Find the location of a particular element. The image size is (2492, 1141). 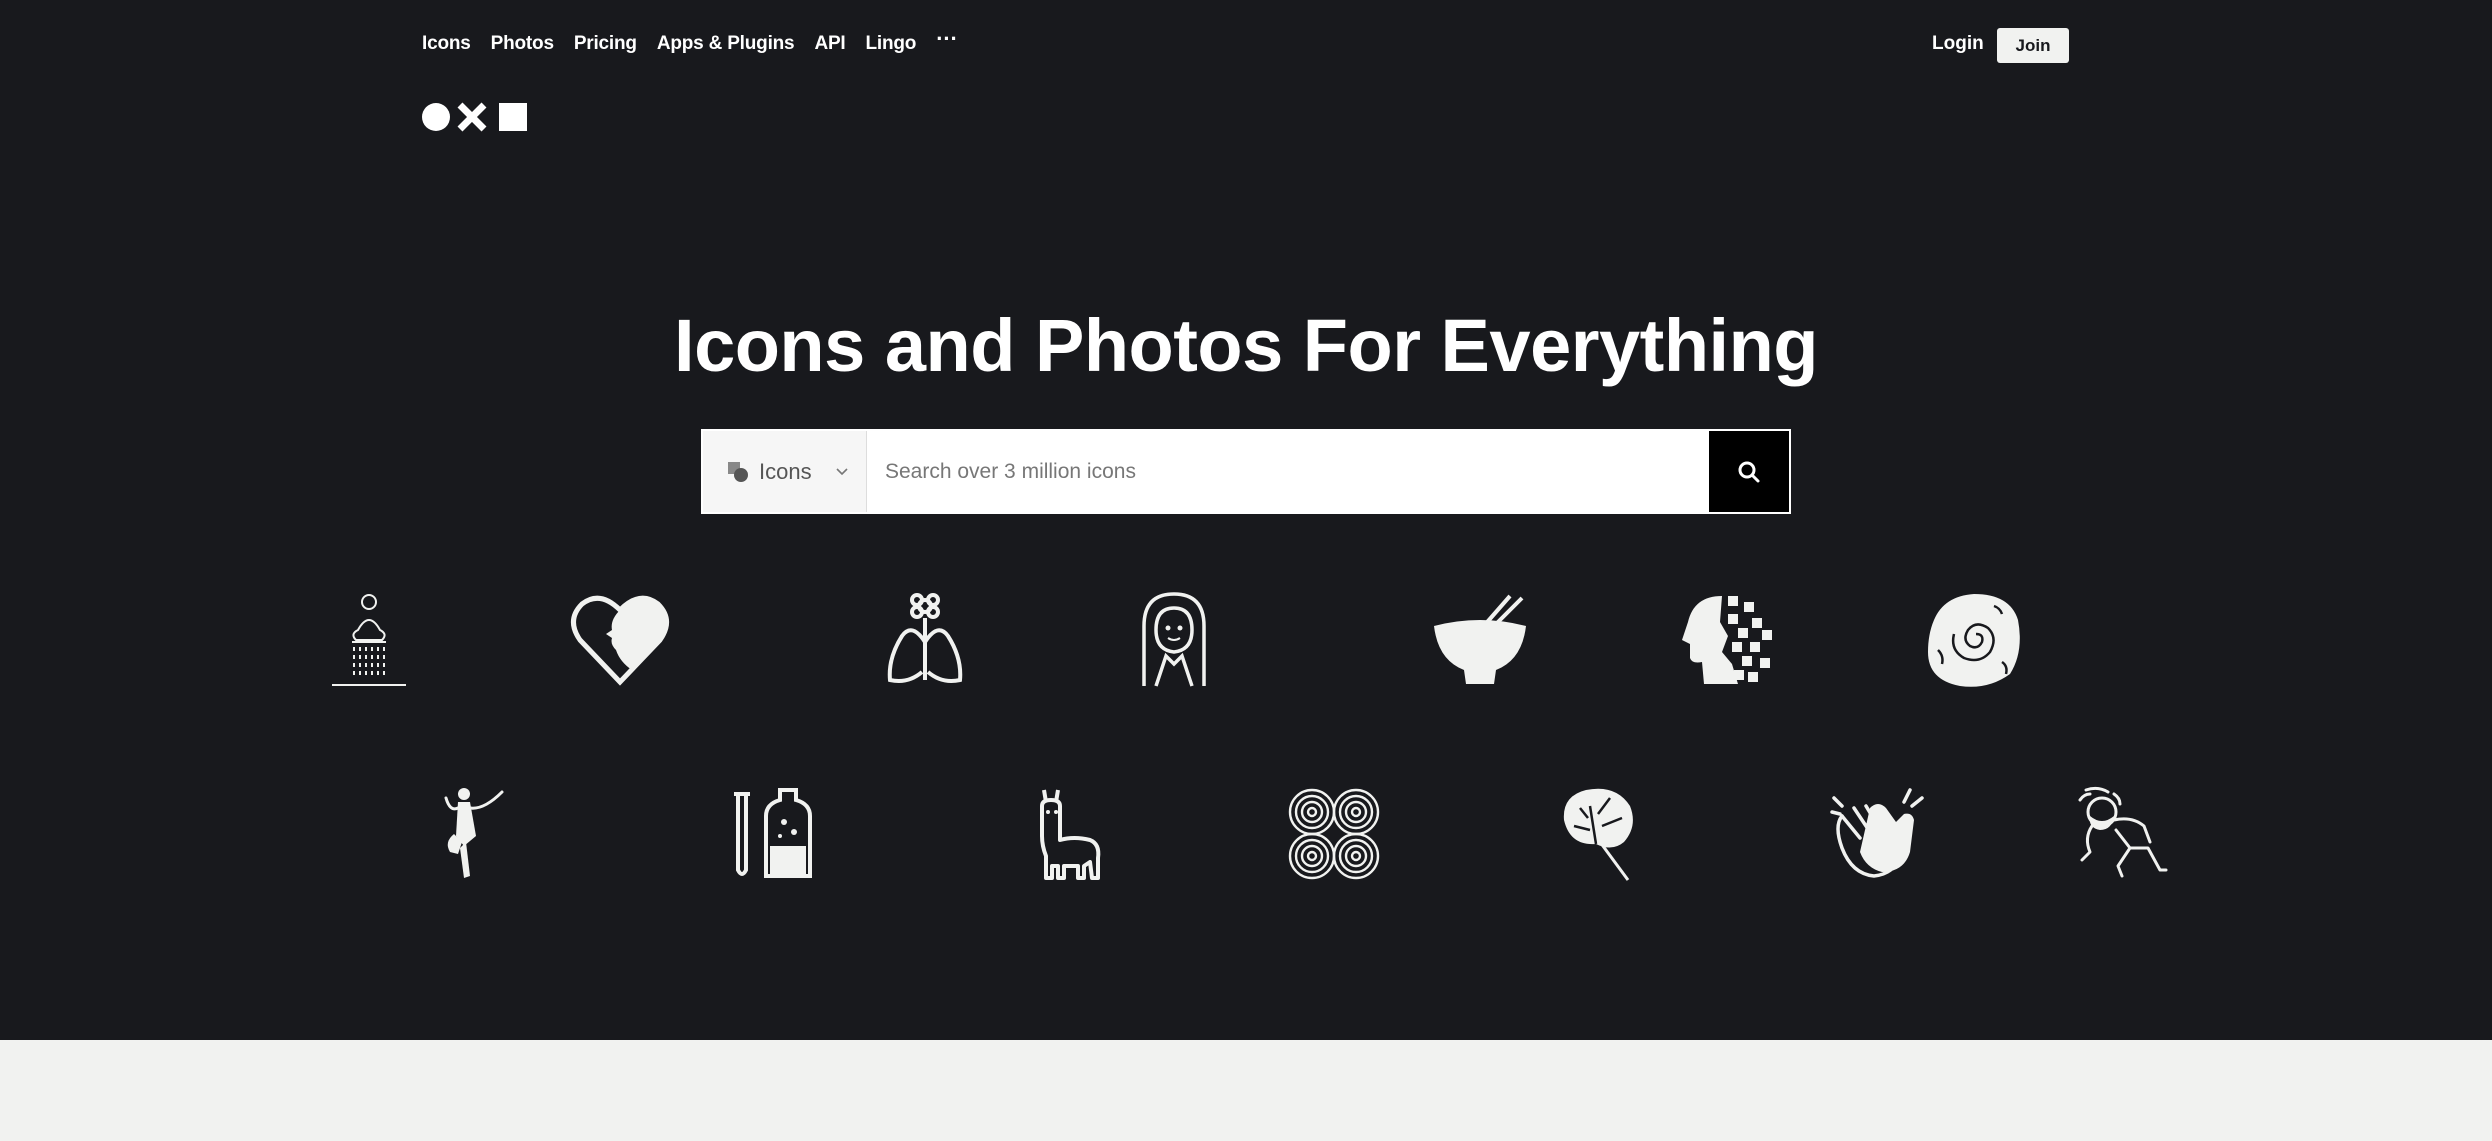

monstera-leaf-icon is located at coordinates (1598, 834).